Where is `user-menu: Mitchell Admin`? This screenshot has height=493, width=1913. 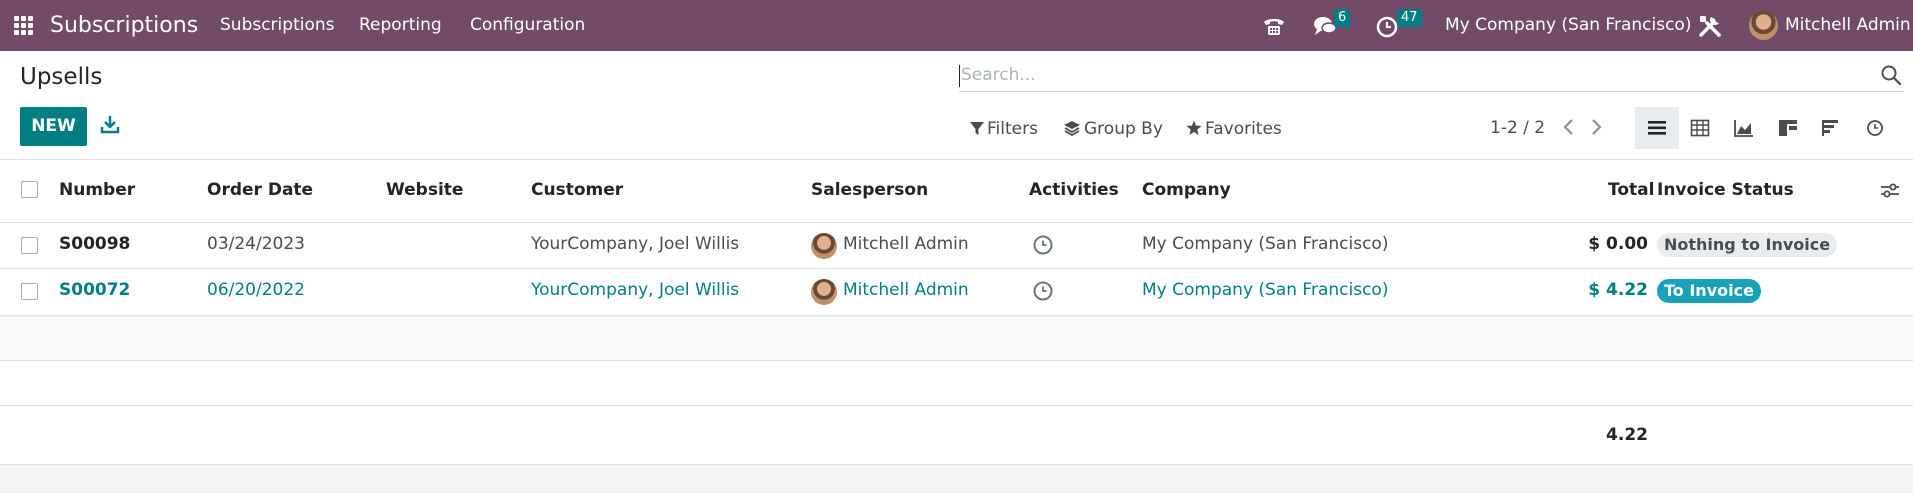
user-menu: Mitchell Admin is located at coordinates (1848, 25).